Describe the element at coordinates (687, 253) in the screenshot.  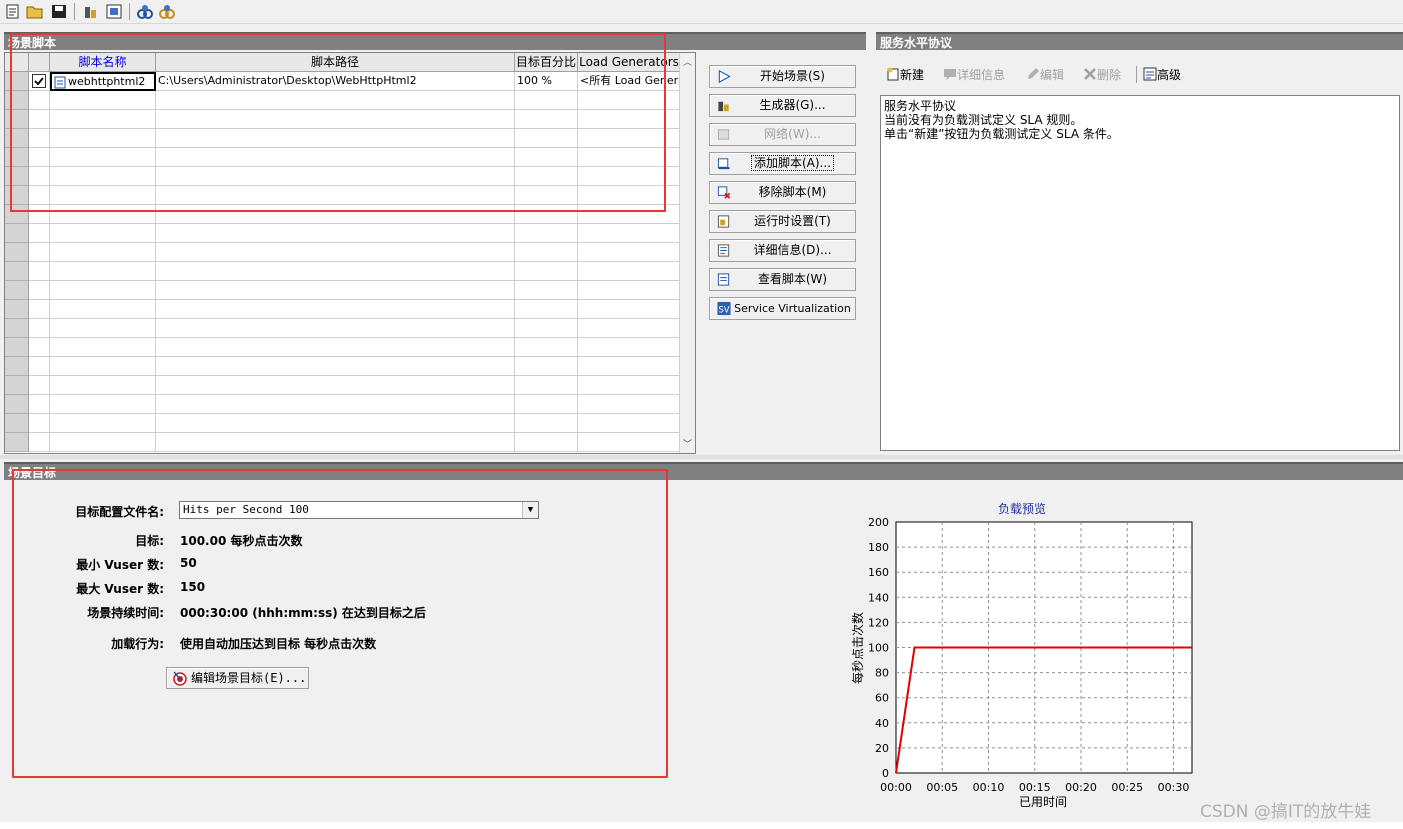
I see `grid-vertical-scrollbar: ︿ ﹀` at that location.